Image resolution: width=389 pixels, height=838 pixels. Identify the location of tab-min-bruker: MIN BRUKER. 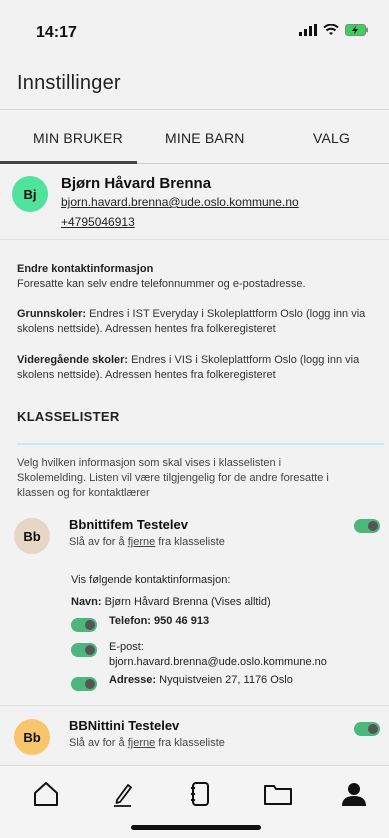
(78, 138).